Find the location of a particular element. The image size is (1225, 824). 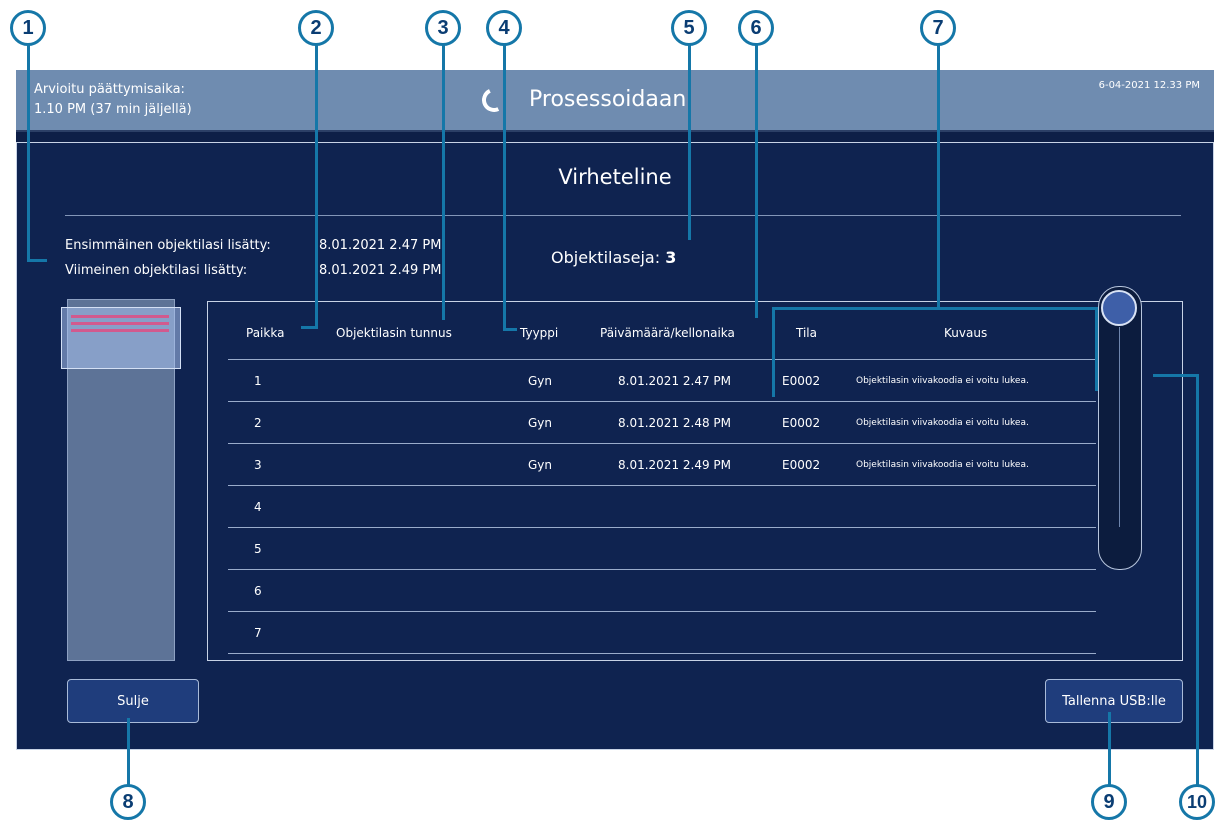

callout-7: 7 is located at coordinates (938, 28).